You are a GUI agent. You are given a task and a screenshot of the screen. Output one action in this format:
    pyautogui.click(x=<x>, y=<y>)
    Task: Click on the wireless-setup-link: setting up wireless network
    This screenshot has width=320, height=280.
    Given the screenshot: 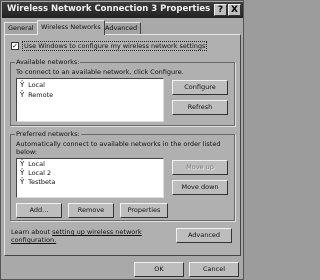 What is the action you would take?
    pyautogui.click(x=97, y=232)
    